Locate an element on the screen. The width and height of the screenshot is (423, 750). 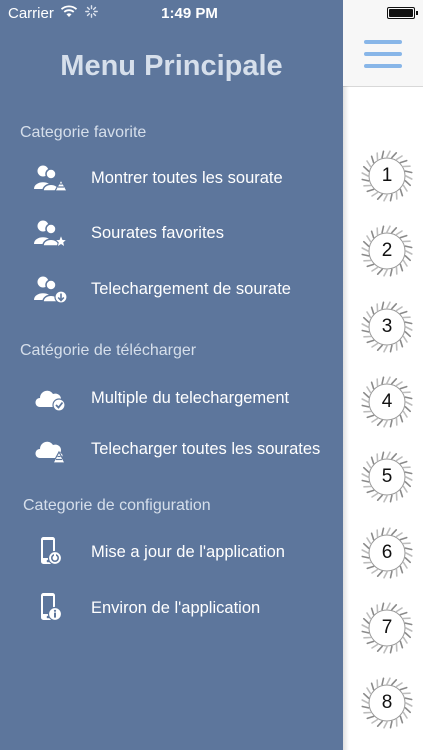
menu-item-label: Mise a jour de l'application is located at coordinates (188, 551).